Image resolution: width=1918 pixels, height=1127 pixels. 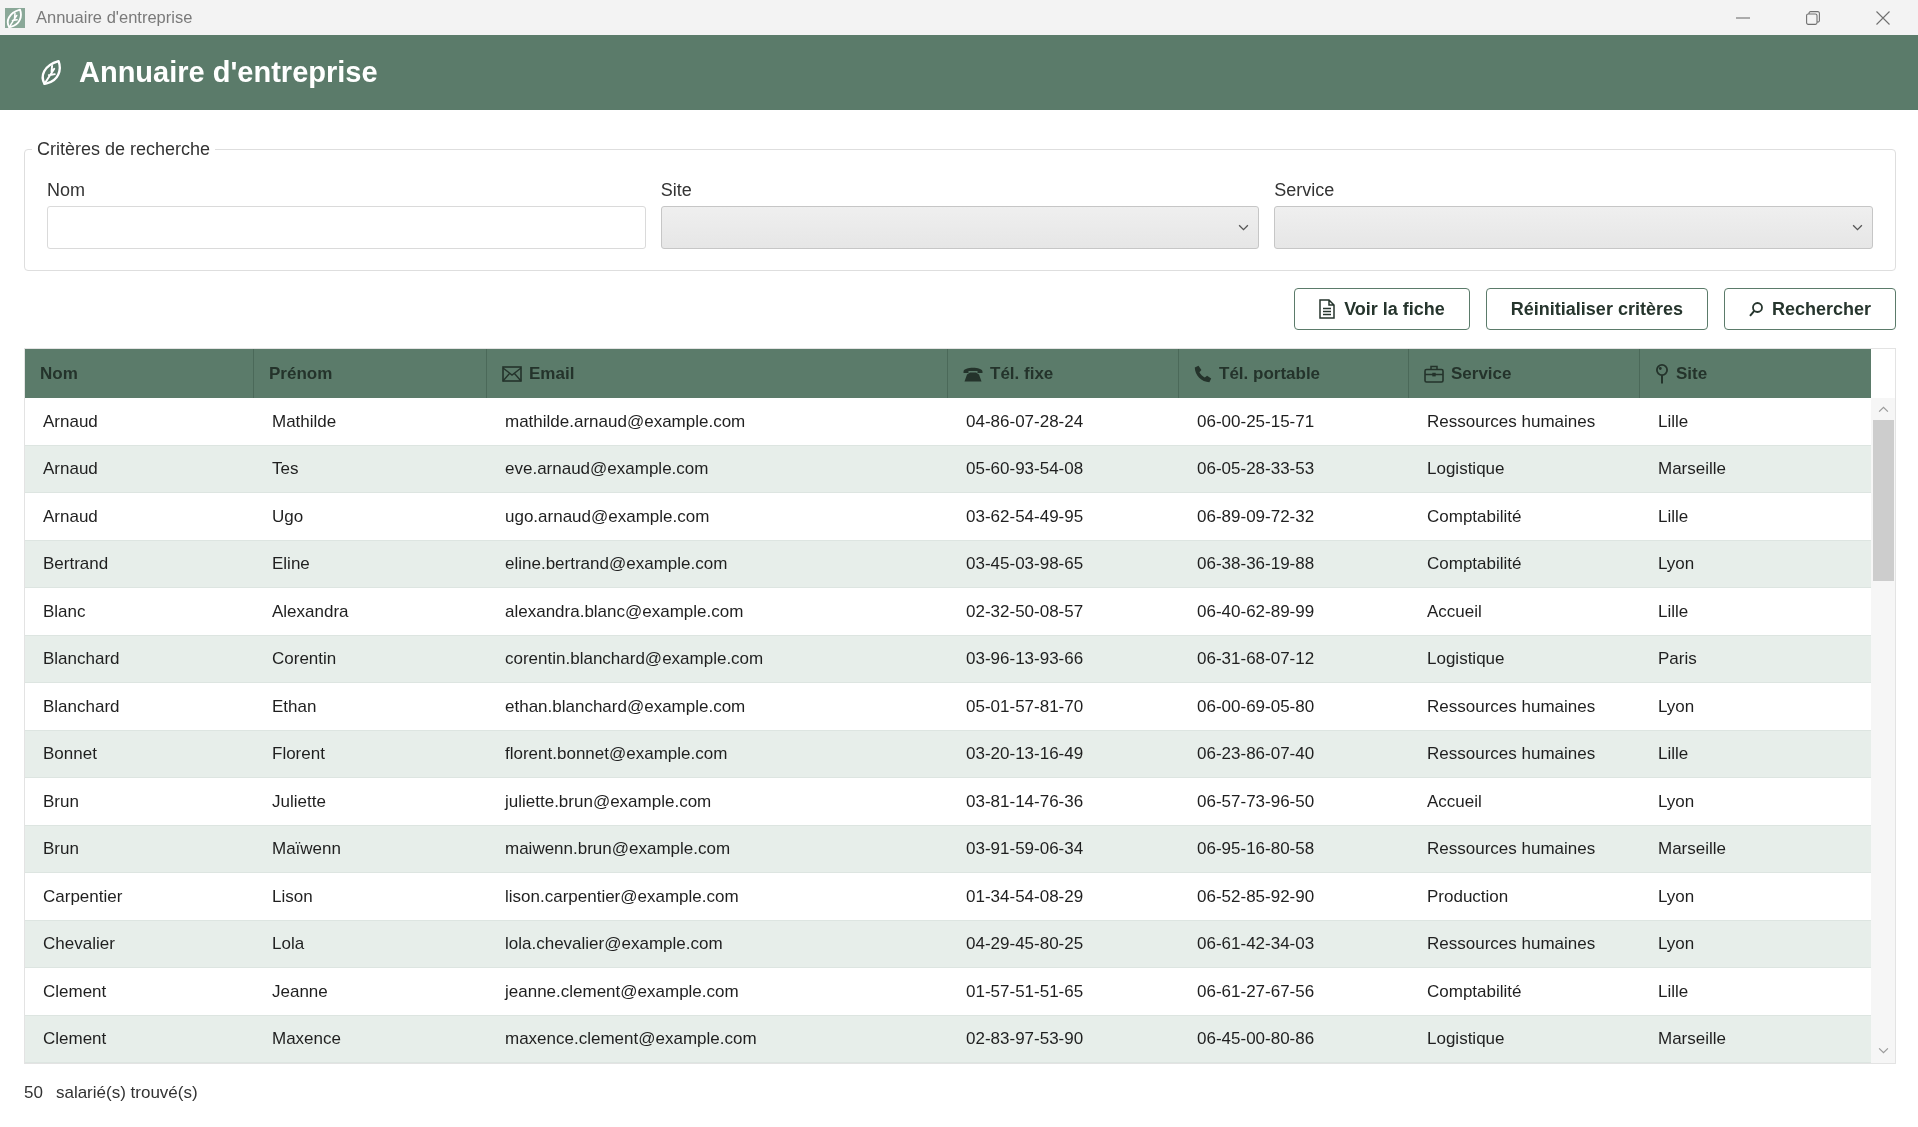 What do you see at coordinates (607, 516) in the screenshot?
I see `table-cell-text: ugo.arnaud@example.com` at bounding box center [607, 516].